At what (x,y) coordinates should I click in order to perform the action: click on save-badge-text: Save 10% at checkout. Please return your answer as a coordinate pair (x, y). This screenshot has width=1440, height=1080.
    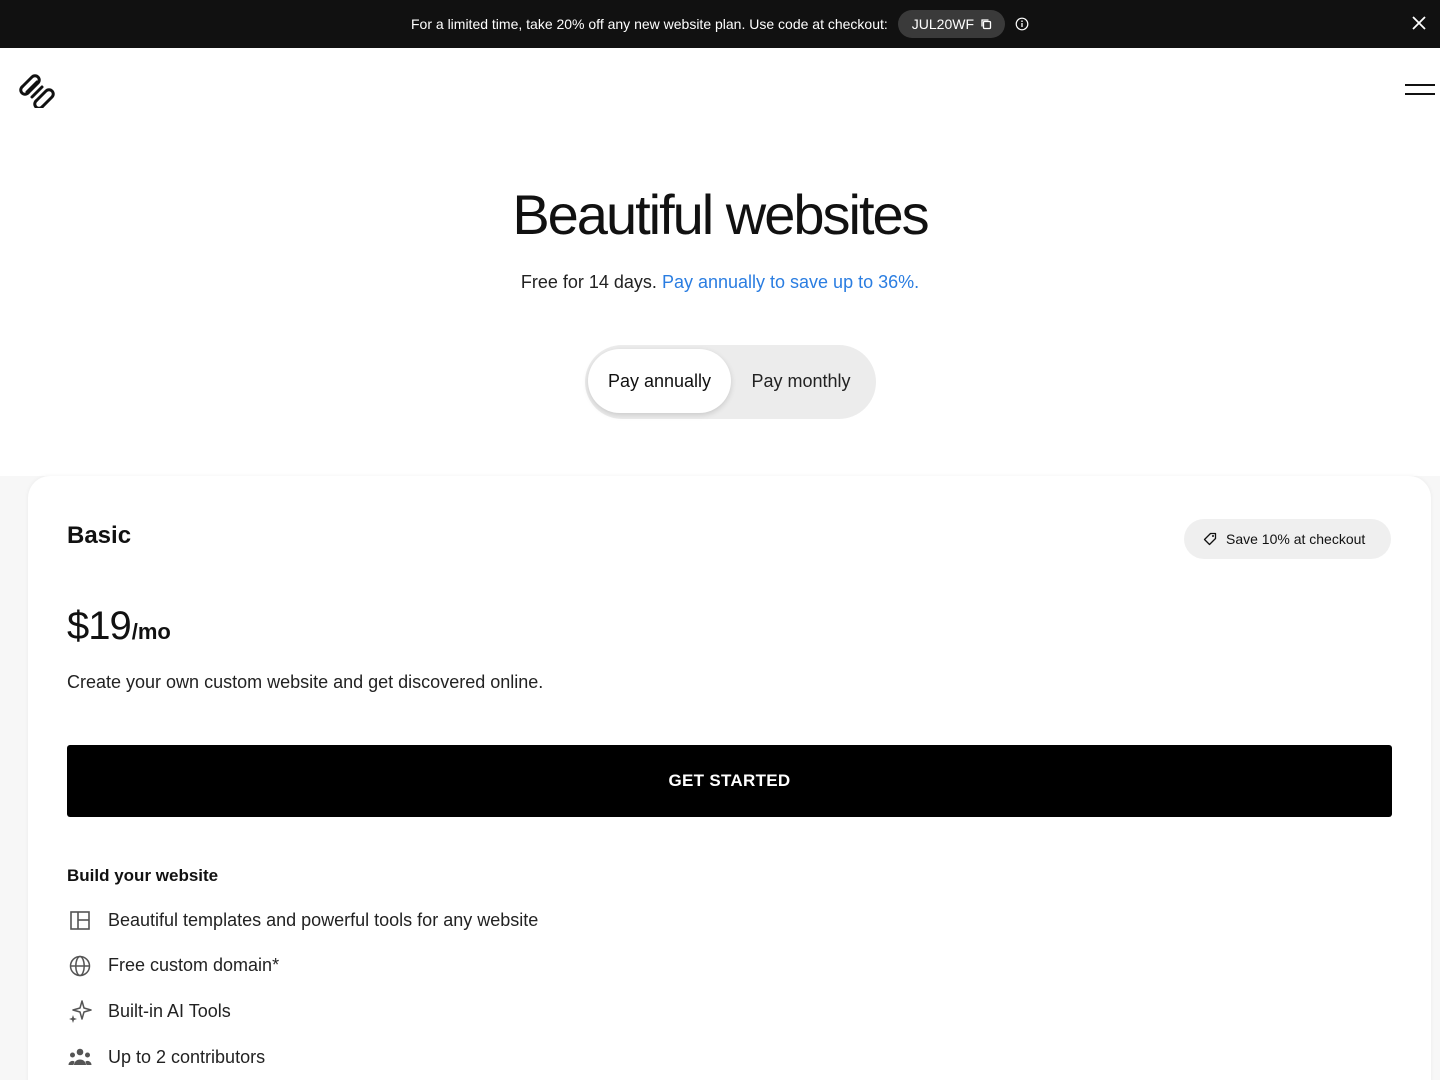
    Looking at the image, I should click on (1296, 539).